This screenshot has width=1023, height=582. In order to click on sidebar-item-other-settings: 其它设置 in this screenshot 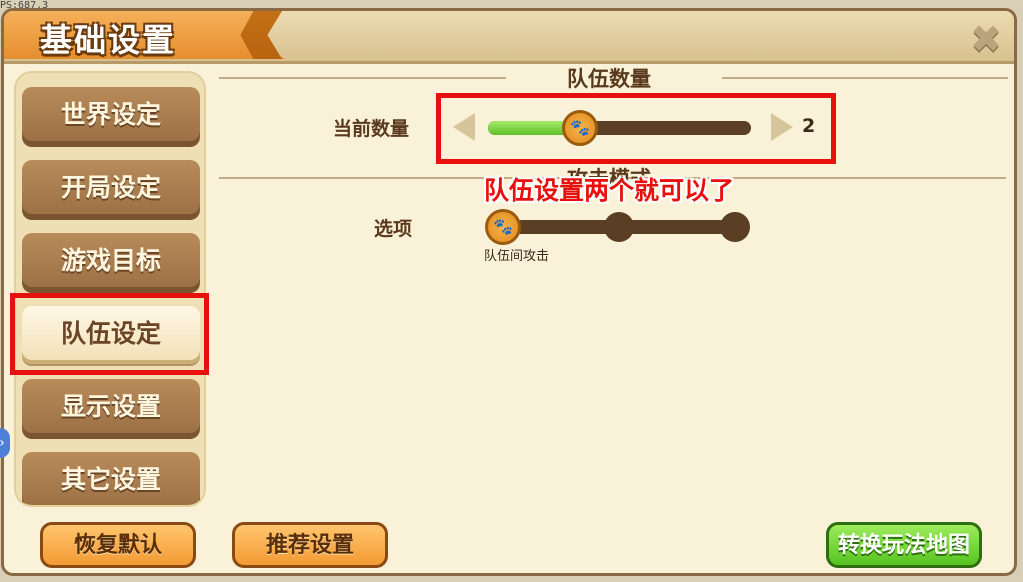, I will do `click(111, 478)`.